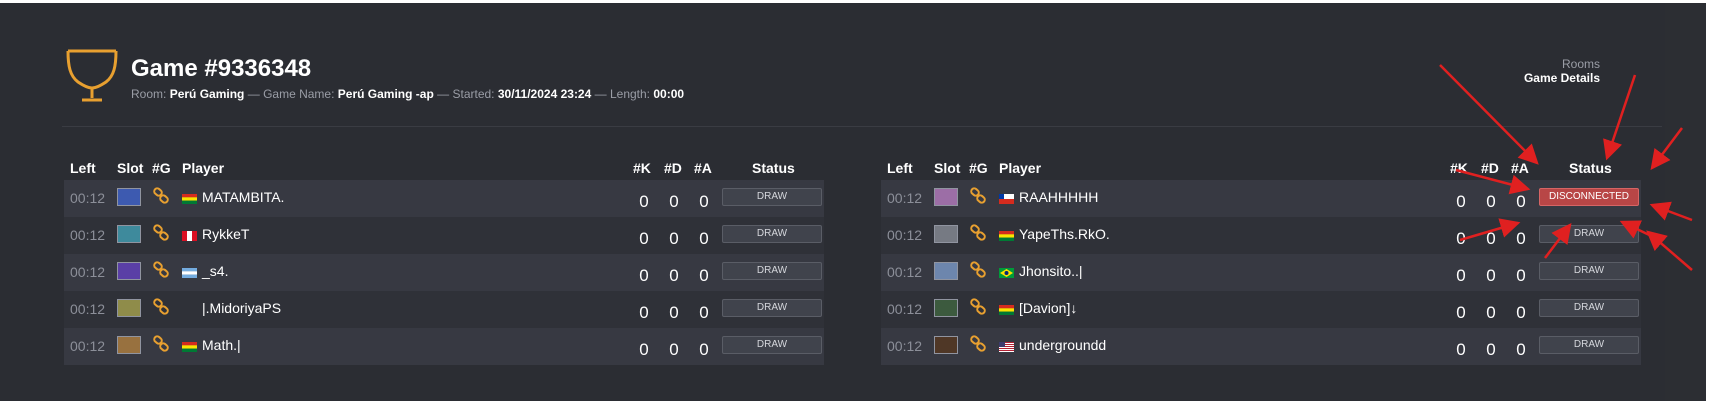 The width and height of the screenshot is (1710, 401). Describe the element at coordinates (630, 94) in the screenshot. I see `length-label: Length:` at that location.